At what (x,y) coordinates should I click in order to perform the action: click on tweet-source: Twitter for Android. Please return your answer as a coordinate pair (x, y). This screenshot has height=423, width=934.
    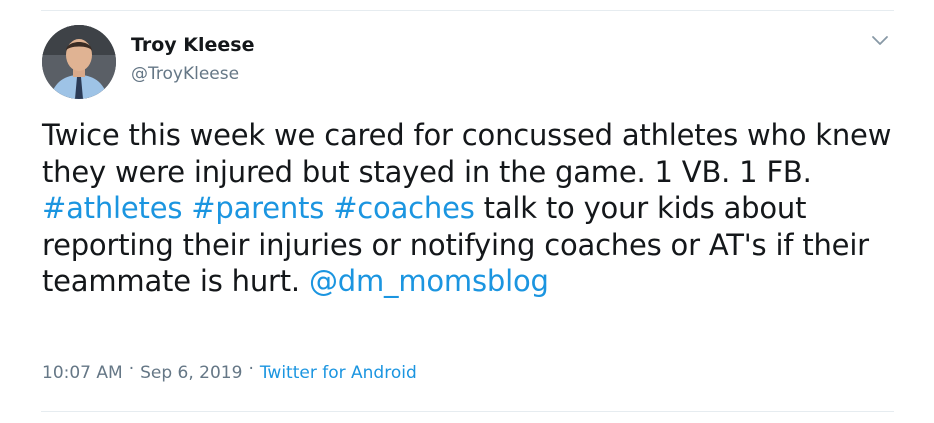
    Looking at the image, I should click on (338, 373).